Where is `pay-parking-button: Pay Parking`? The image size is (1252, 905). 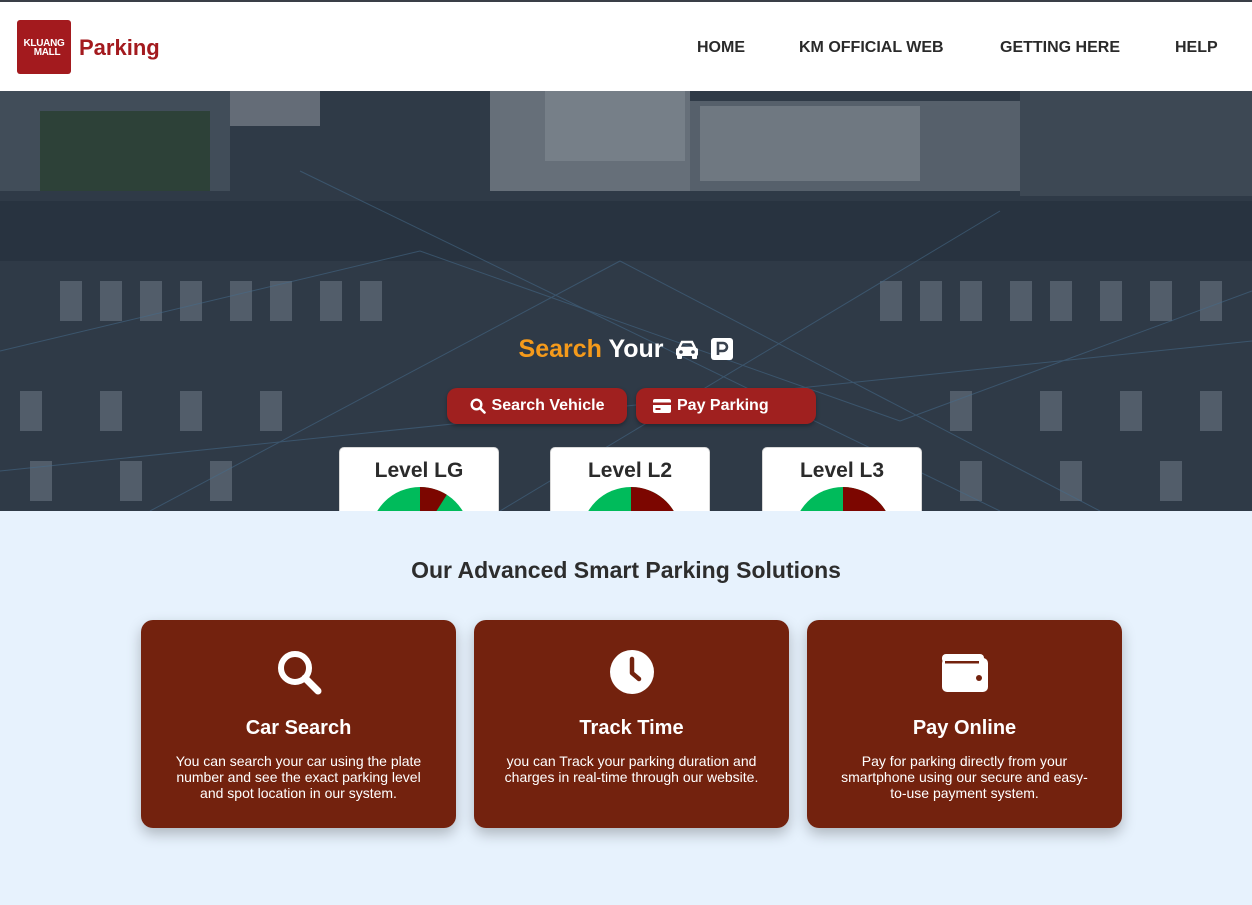 pay-parking-button: Pay Parking is located at coordinates (726, 406).